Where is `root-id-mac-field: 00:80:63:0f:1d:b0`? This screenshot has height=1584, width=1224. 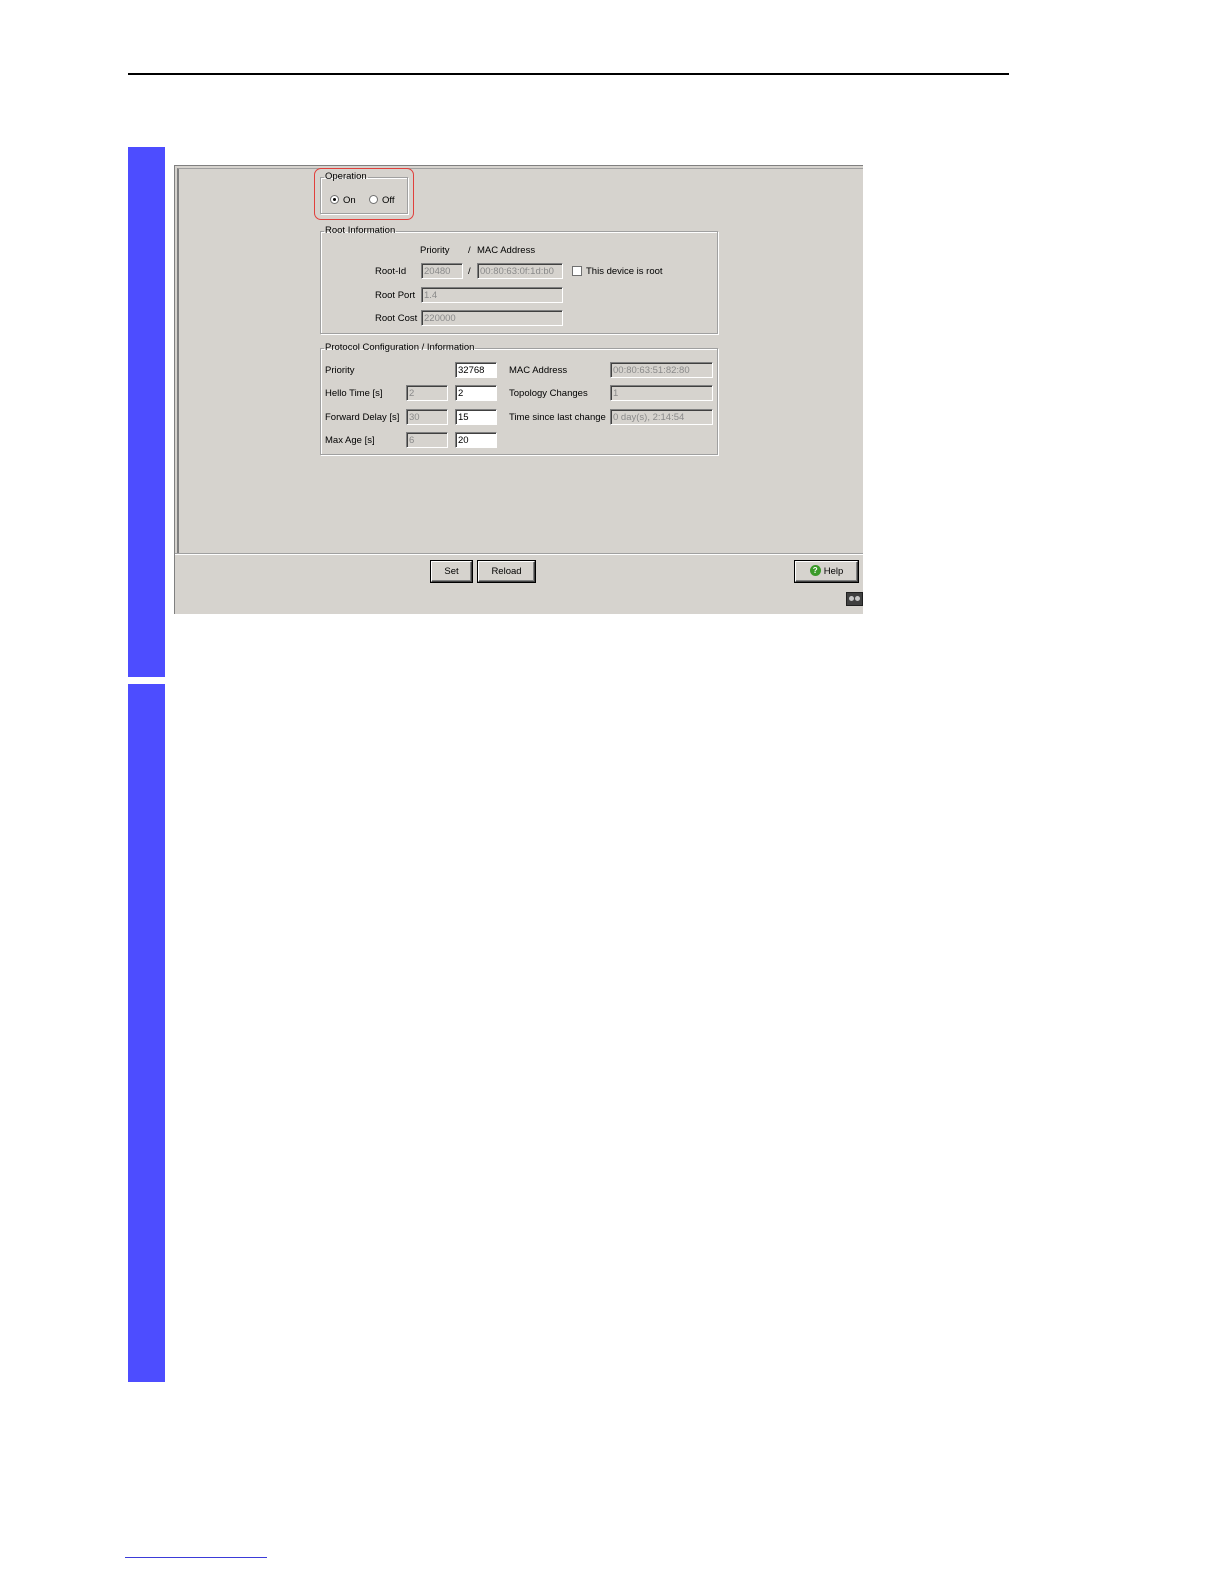 root-id-mac-field: 00:80:63:0f:1d:b0 is located at coordinates (520, 271).